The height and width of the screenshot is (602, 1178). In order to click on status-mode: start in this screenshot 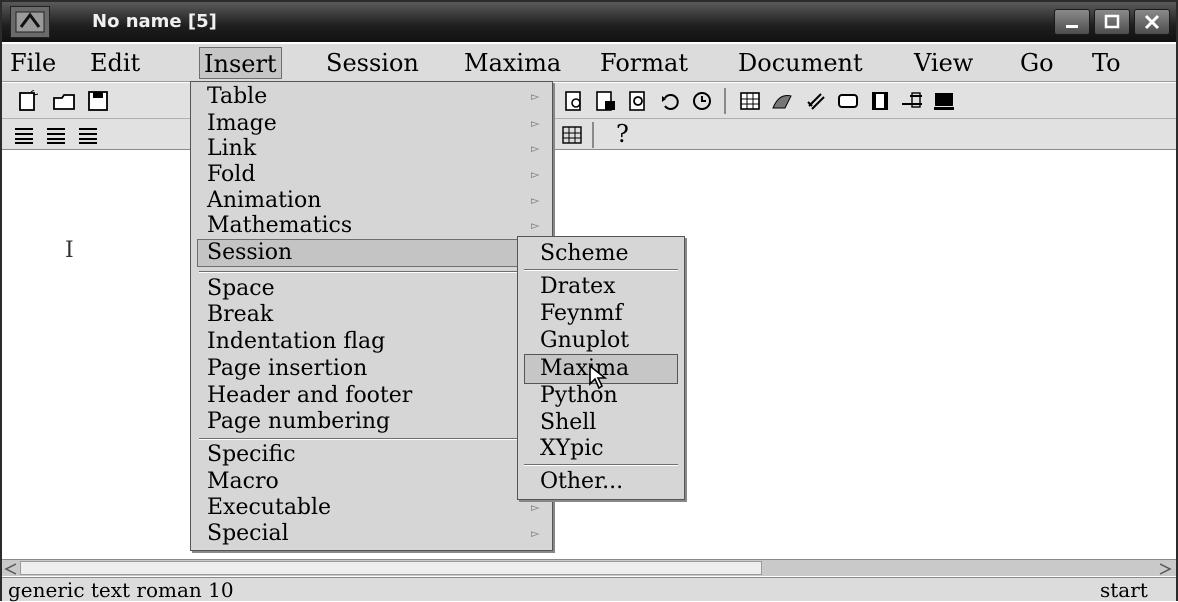, I will do `click(1124, 590)`.